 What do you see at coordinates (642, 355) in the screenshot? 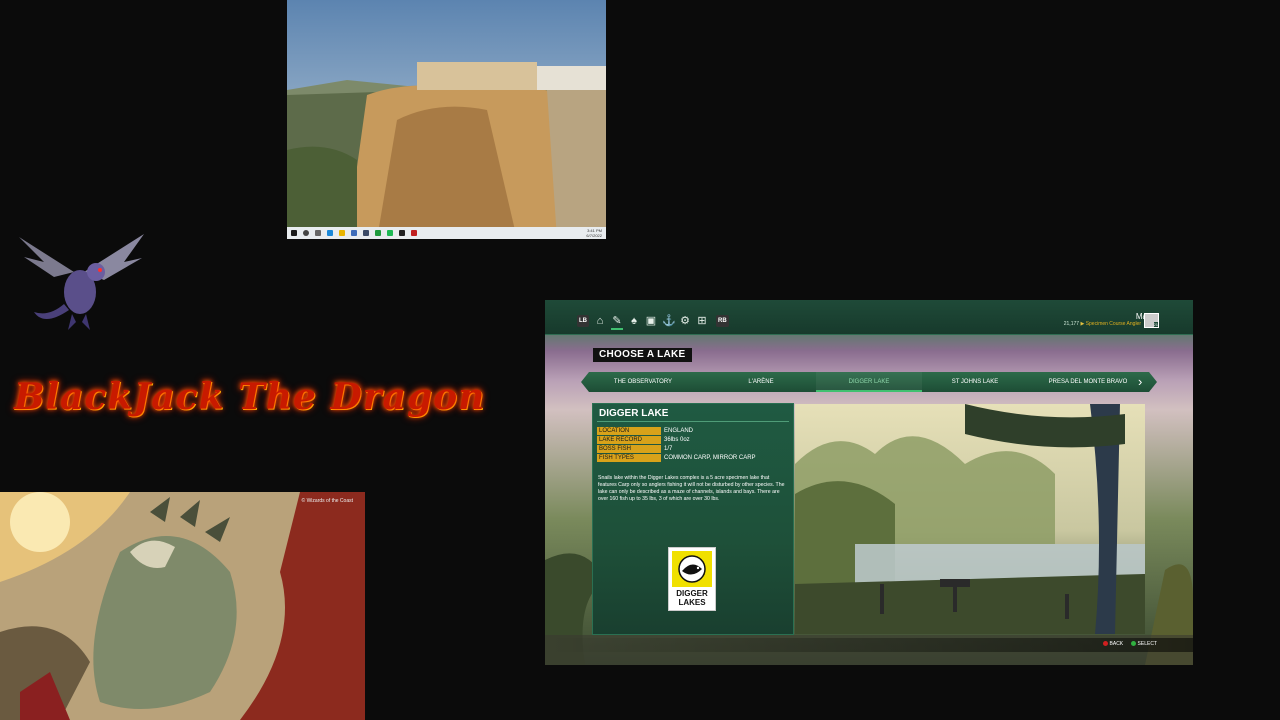
I see `page-title: CHOOSE A LAKE` at bounding box center [642, 355].